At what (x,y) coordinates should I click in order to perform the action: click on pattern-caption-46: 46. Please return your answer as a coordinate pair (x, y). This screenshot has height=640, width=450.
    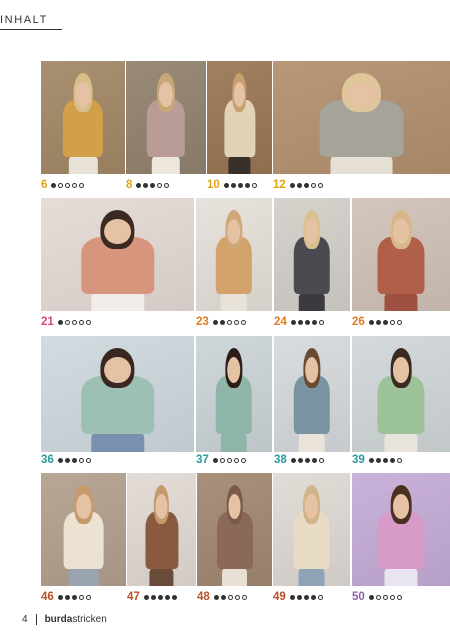
    Looking at the image, I should click on (66, 597).